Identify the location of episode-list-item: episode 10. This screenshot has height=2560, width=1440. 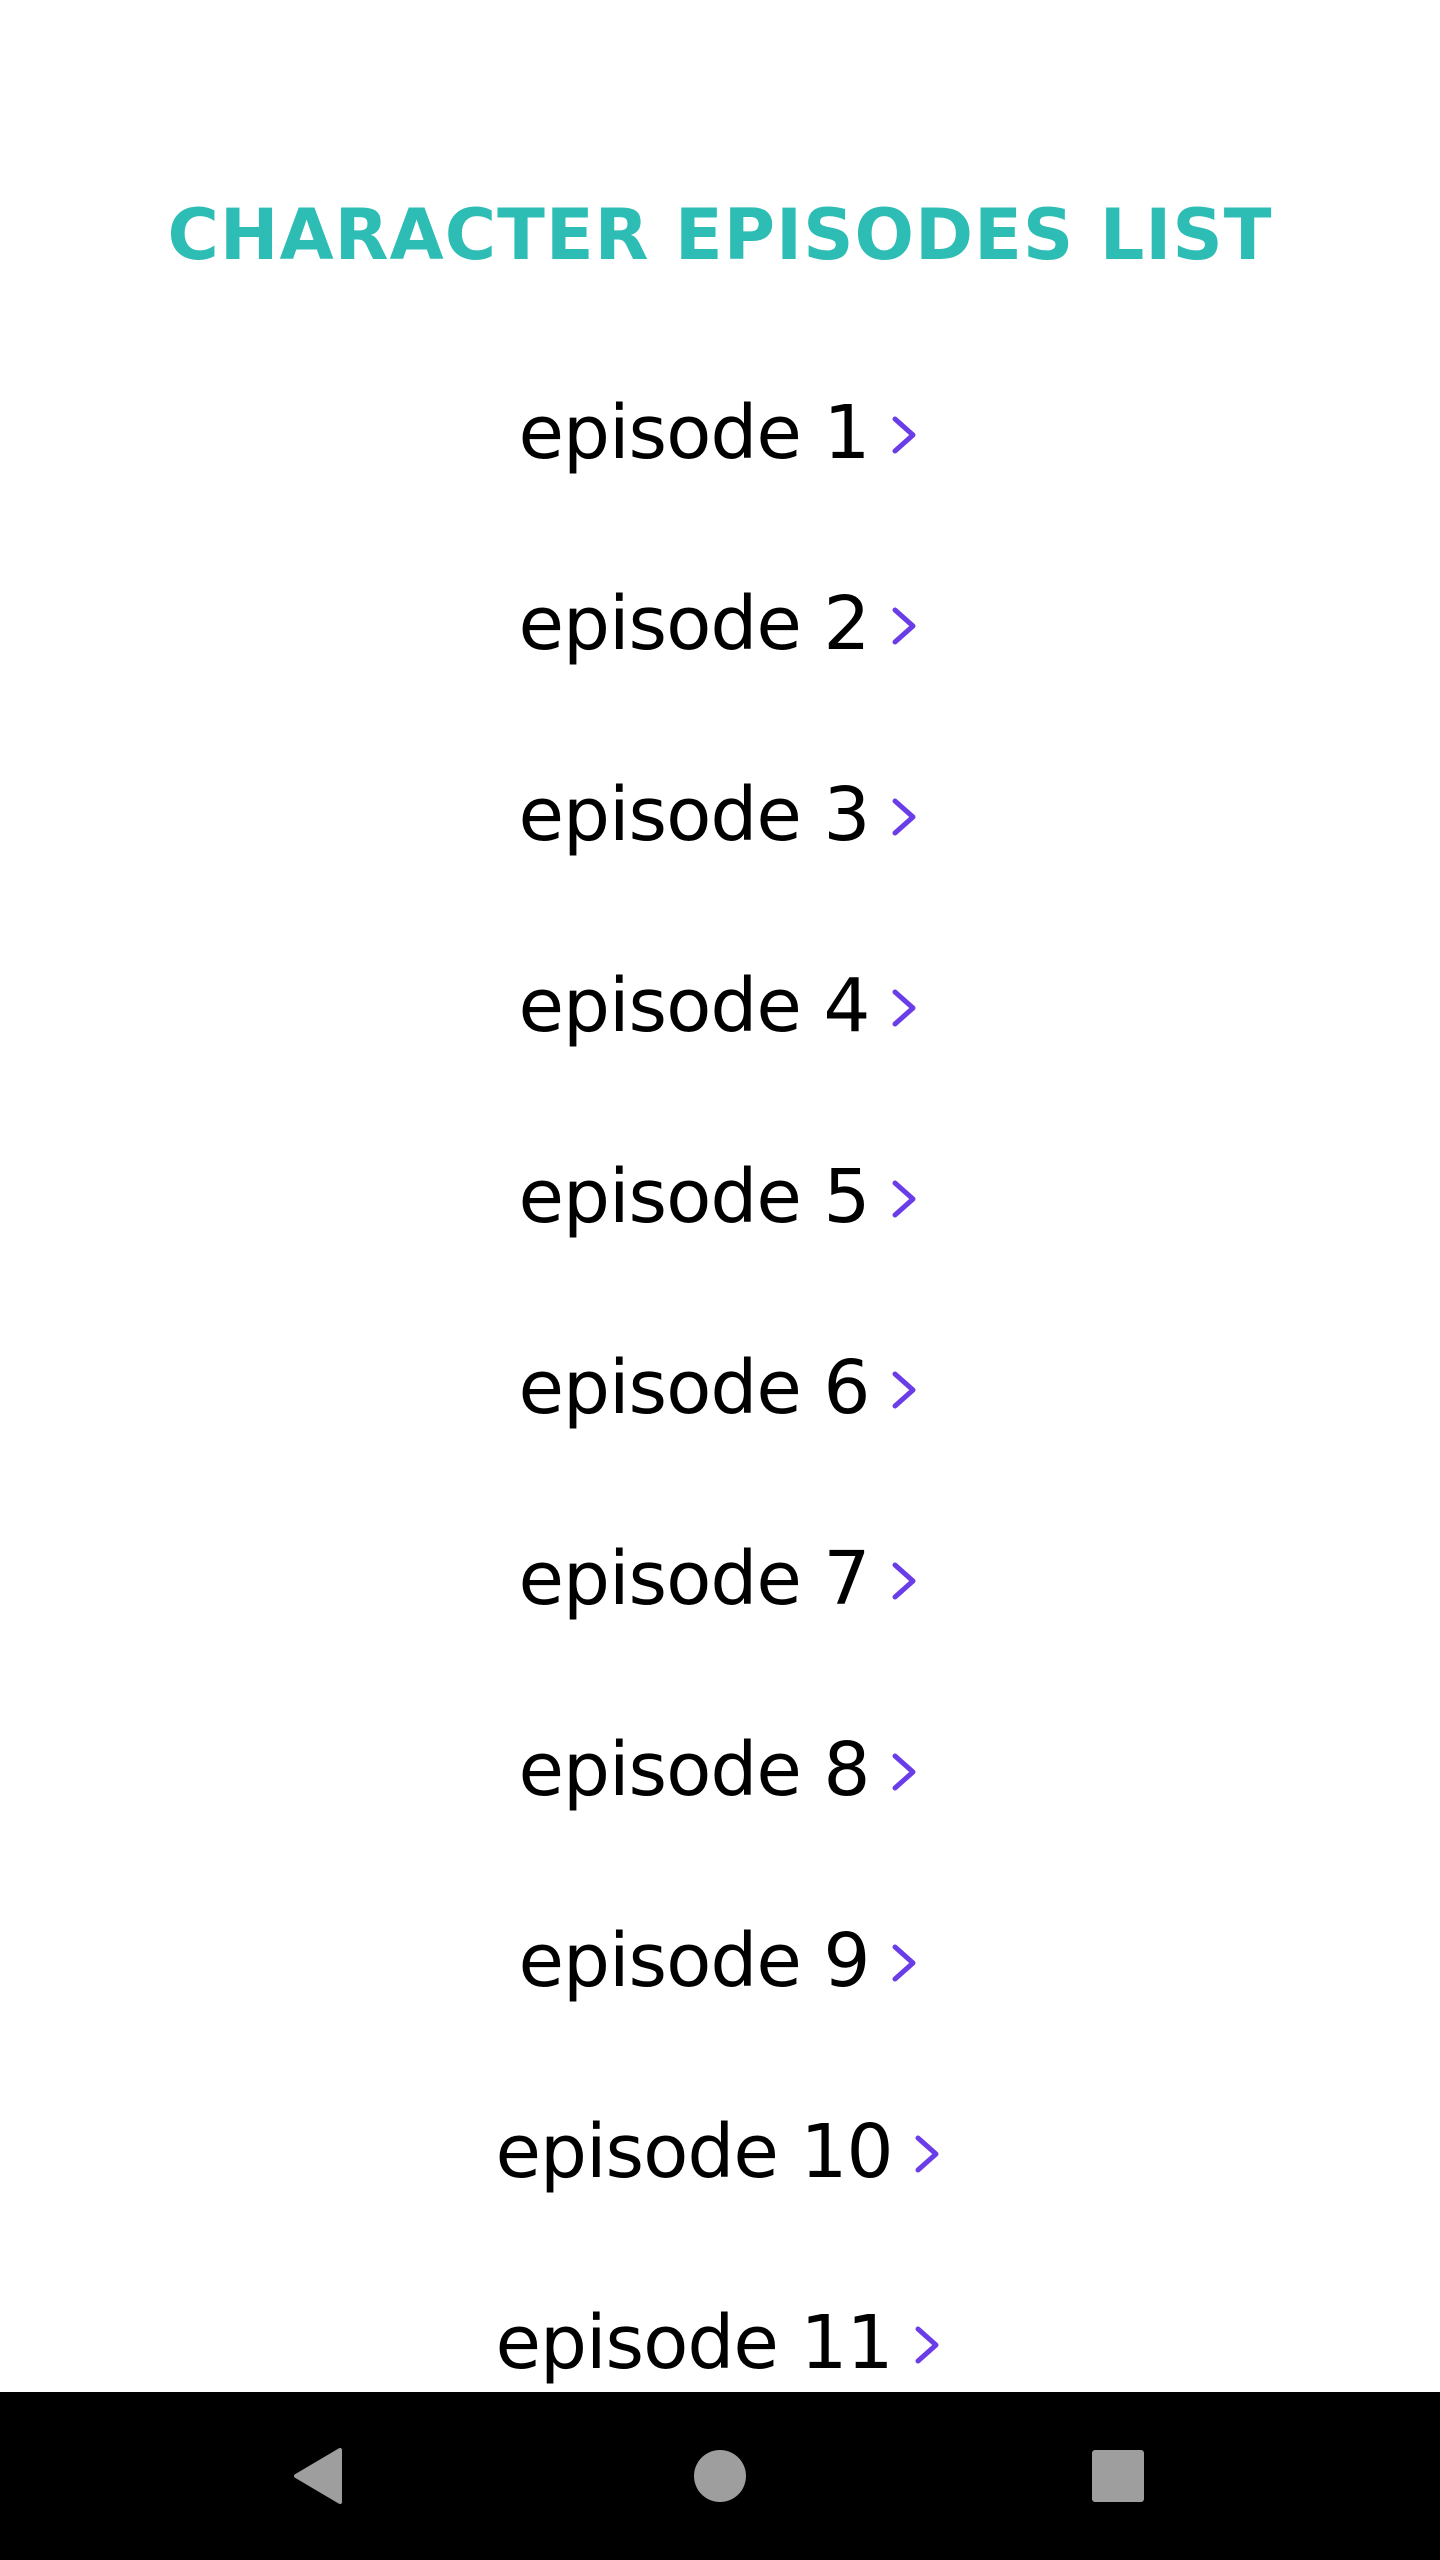
(720, 2151).